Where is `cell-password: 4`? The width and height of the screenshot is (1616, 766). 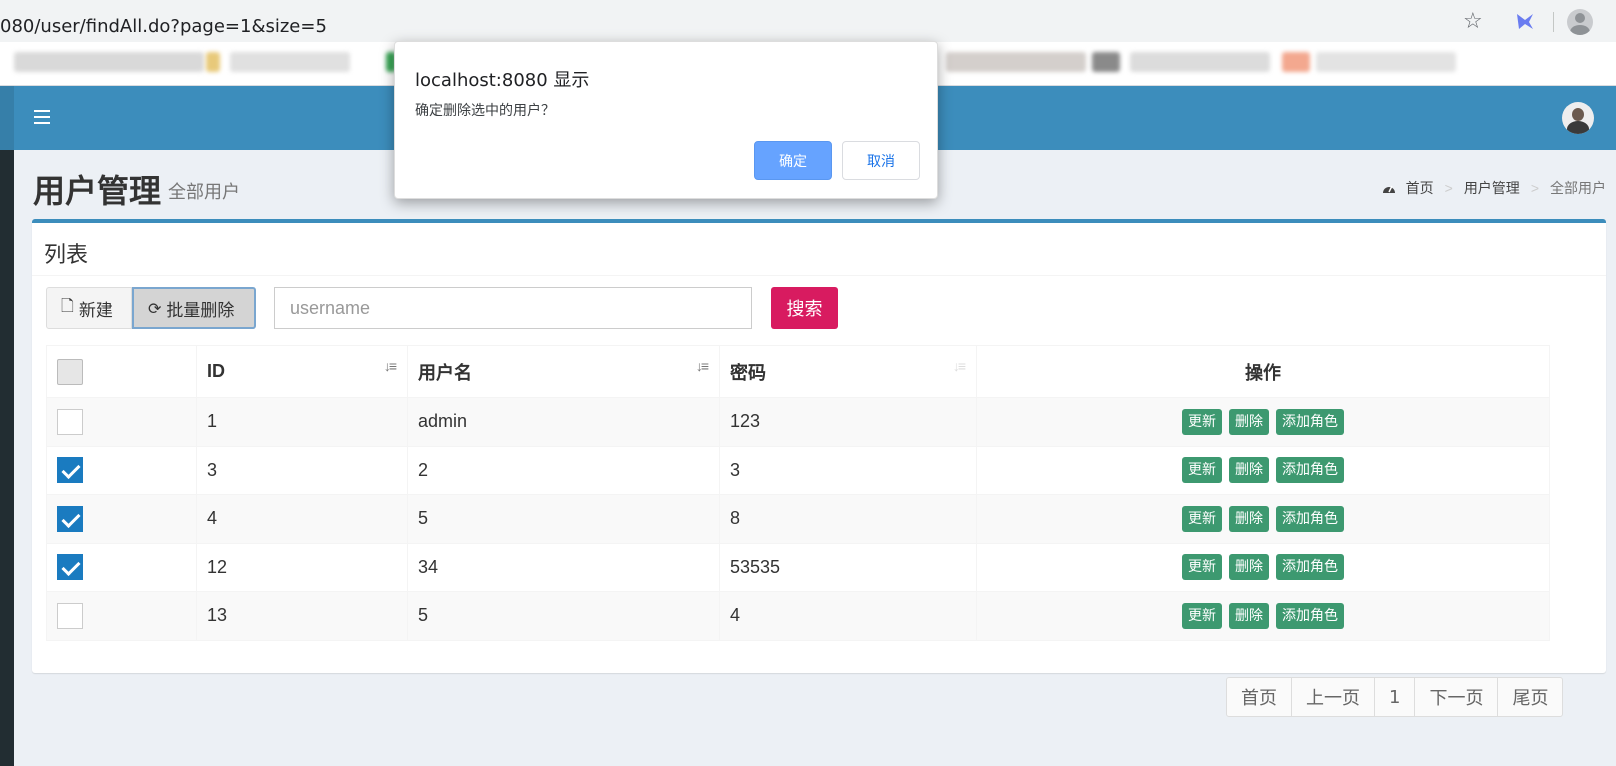
cell-password: 4 is located at coordinates (848, 616).